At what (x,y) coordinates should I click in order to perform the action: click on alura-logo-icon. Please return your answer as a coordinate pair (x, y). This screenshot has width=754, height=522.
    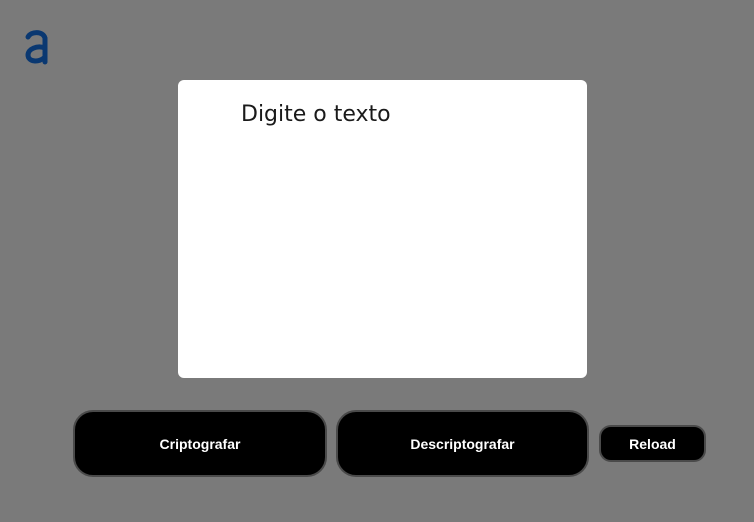
    Looking at the image, I should click on (36, 47).